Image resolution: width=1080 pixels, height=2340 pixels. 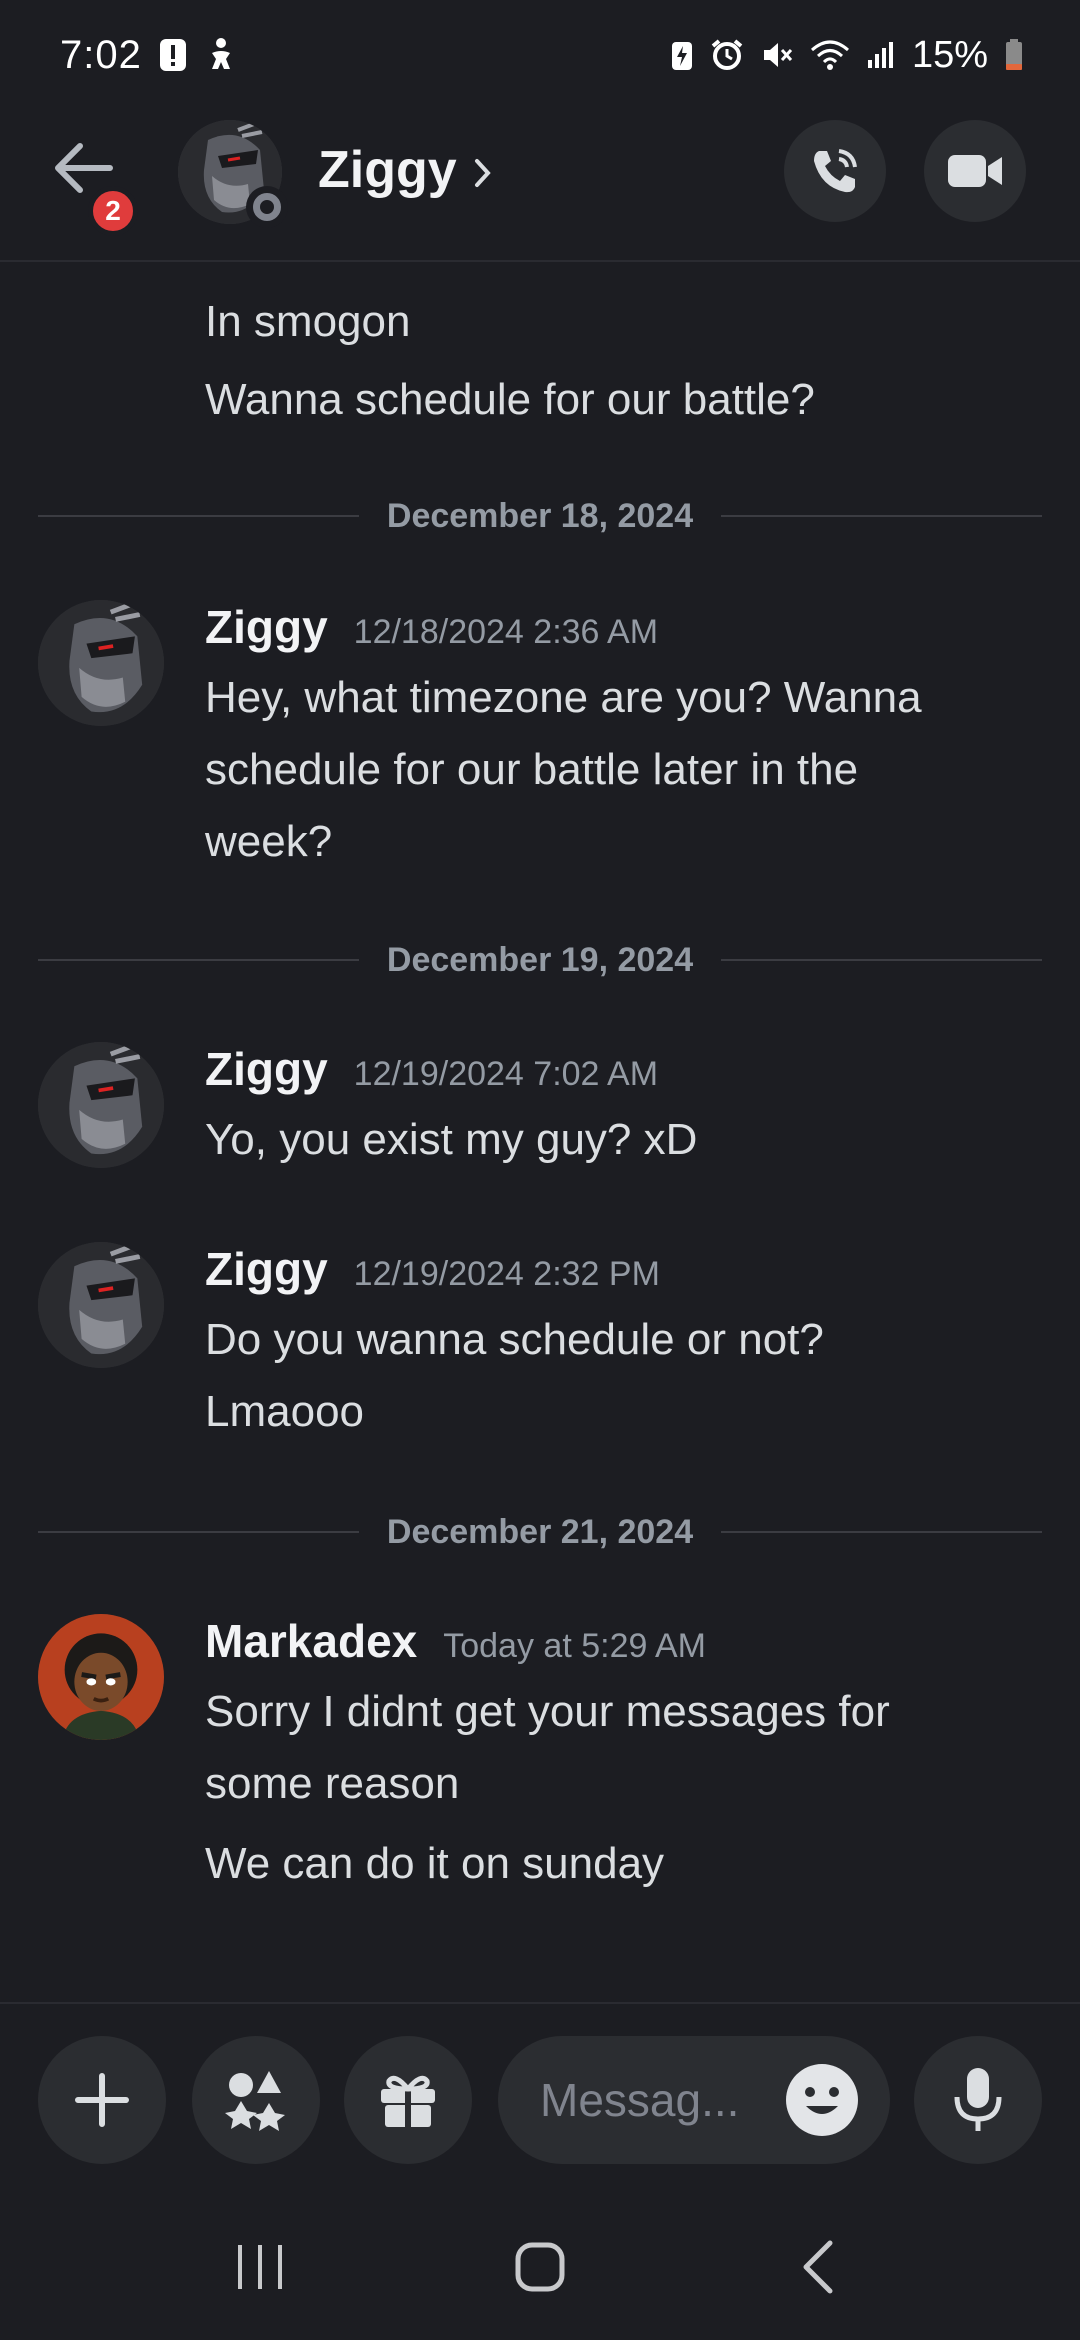 I want to click on message-text: Wanna schedule for our battle?, so click(x=510, y=399).